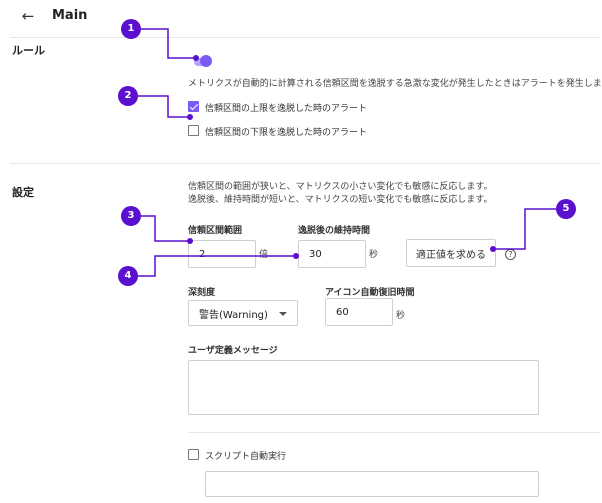 Image resolution: width=602 pixels, height=503 pixels. Describe the element at coordinates (233, 351) in the screenshot. I see `message-label: ユーザ定義メッセージ` at that location.